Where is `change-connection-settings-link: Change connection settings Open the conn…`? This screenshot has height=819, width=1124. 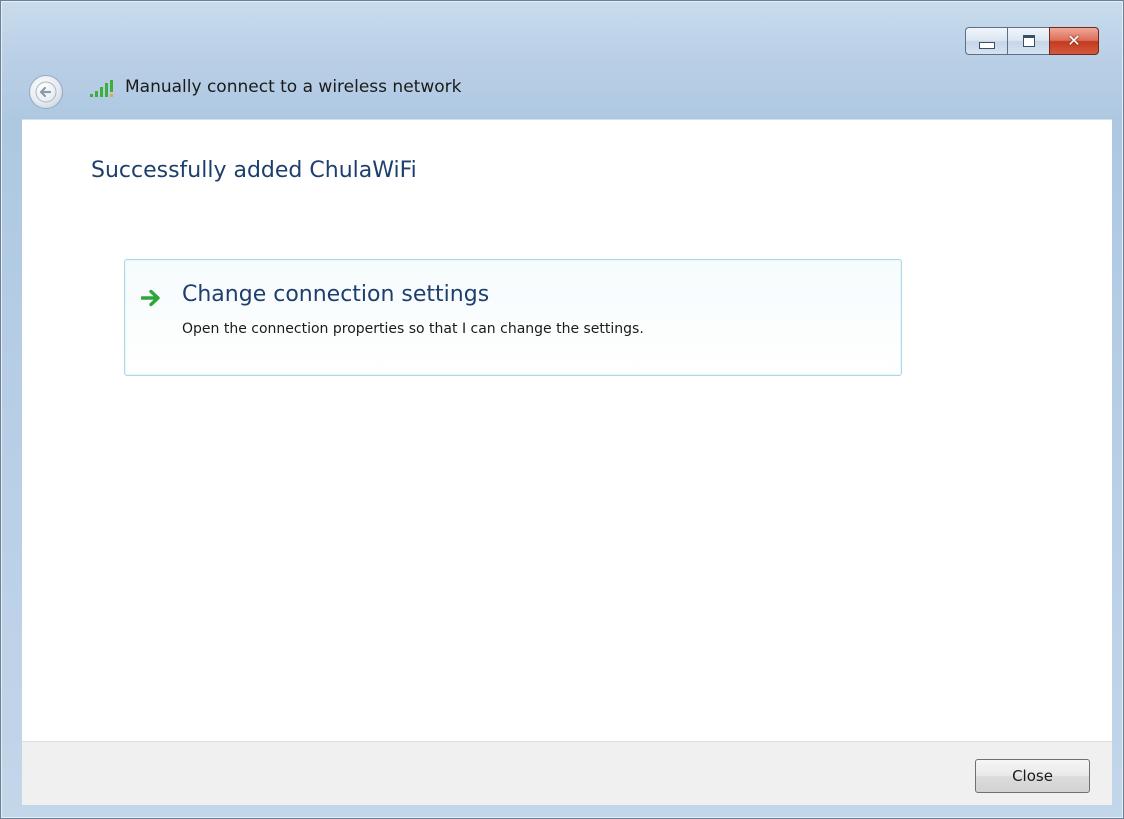
change-connection-settings-link: Change connection settings Open the conn… is located at coordinates (513, 317).